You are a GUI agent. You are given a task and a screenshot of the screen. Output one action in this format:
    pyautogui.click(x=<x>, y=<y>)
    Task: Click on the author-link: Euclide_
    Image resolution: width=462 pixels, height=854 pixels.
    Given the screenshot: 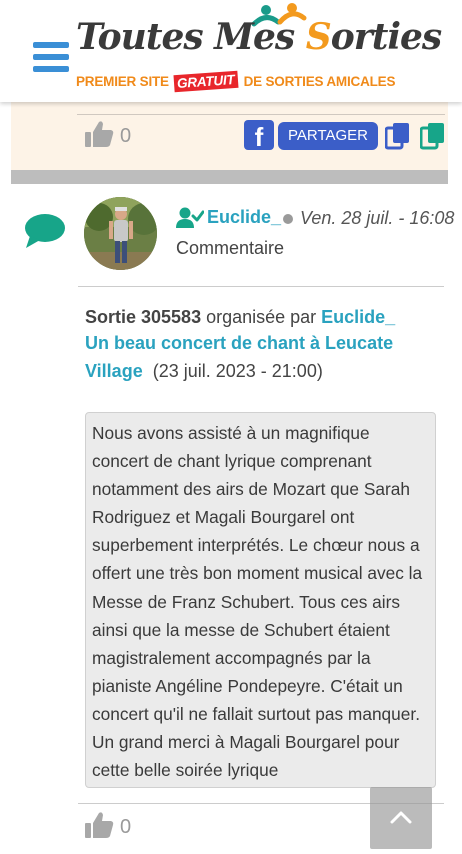 What is the action you would take?
    pyautogui.click(x=244, y=217)
    